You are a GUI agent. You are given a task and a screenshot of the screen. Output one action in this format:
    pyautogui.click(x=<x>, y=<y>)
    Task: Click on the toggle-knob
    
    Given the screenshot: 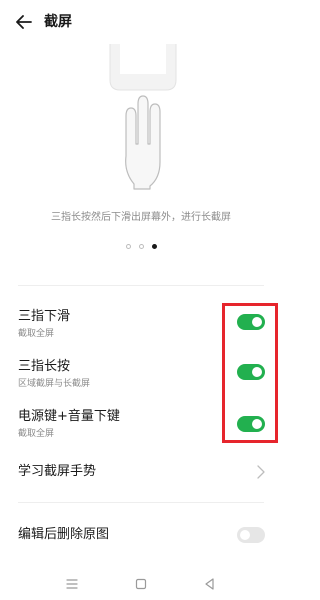 What is the action you would take?
    pyautogui.click(x=245, y=535)
    